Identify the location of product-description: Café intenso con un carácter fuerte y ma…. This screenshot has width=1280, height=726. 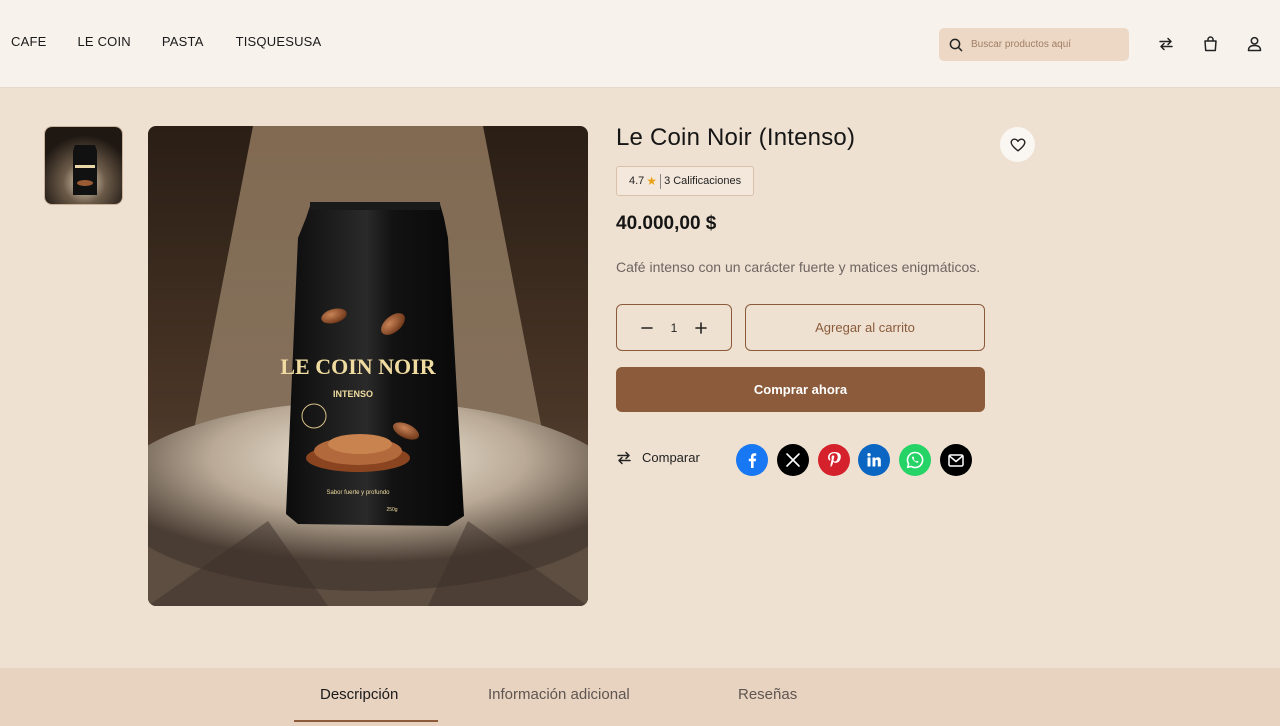
(798, 267).